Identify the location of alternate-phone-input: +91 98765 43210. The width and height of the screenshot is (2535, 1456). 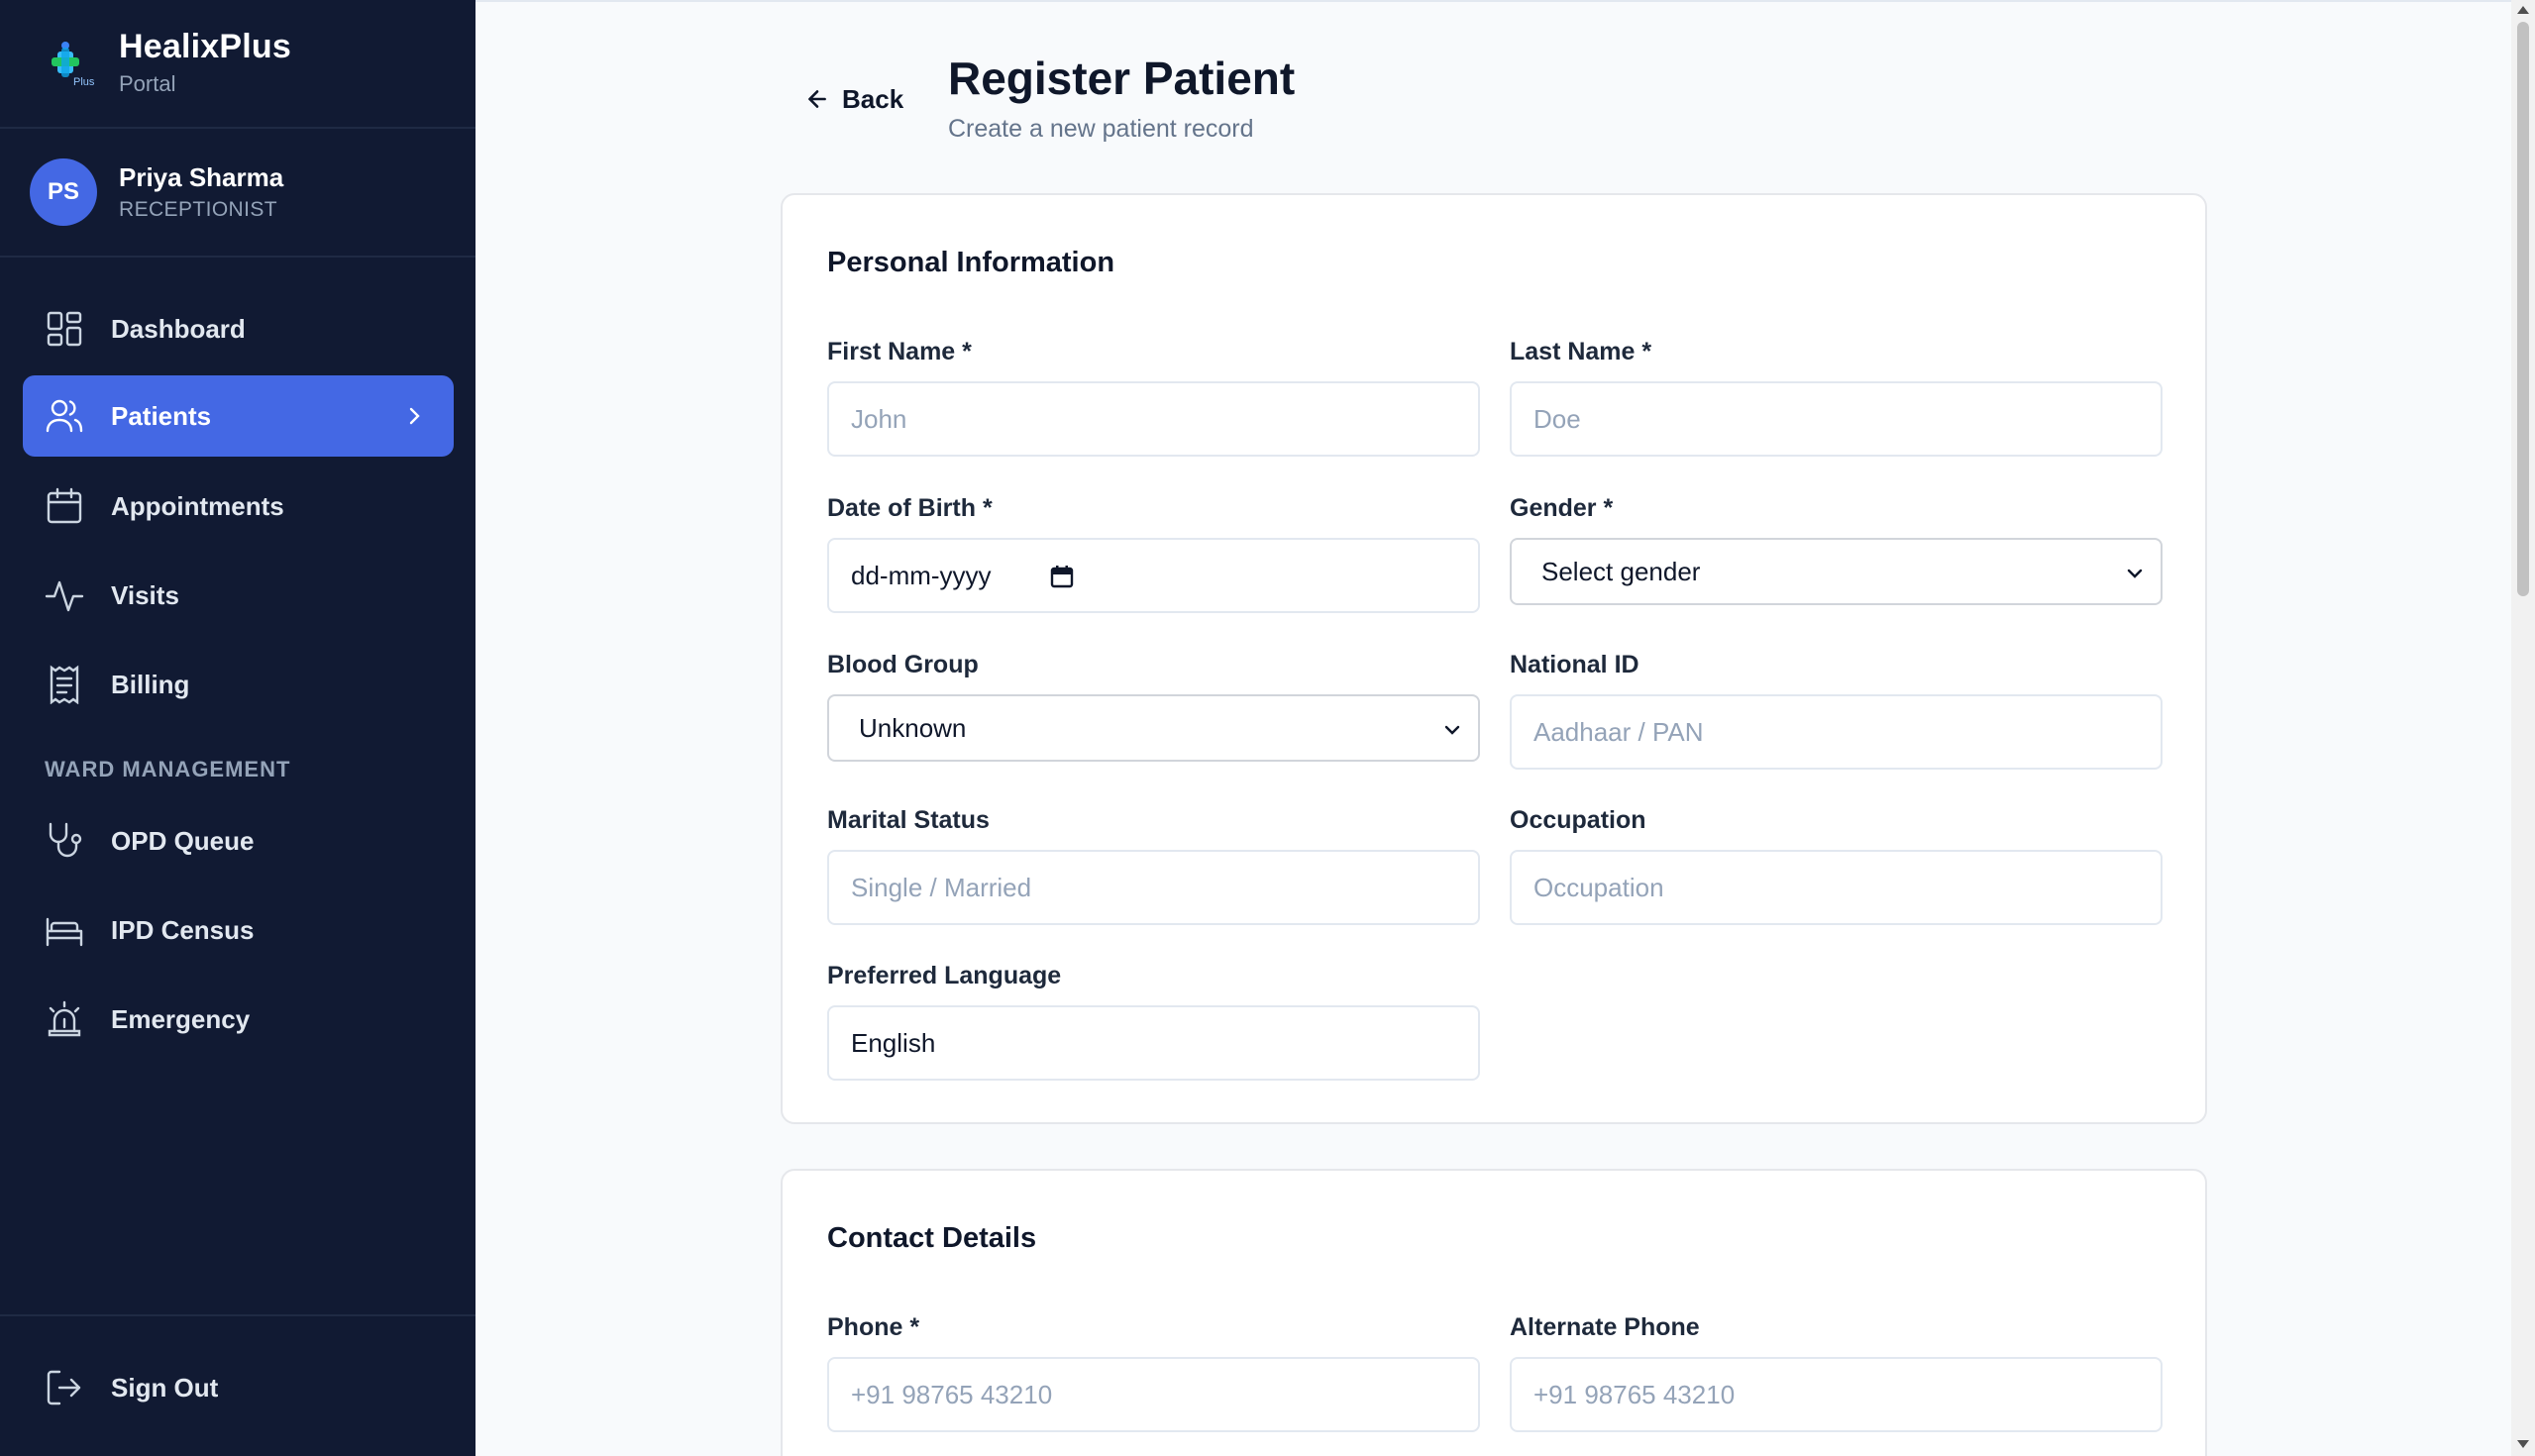
(1836, 1394).